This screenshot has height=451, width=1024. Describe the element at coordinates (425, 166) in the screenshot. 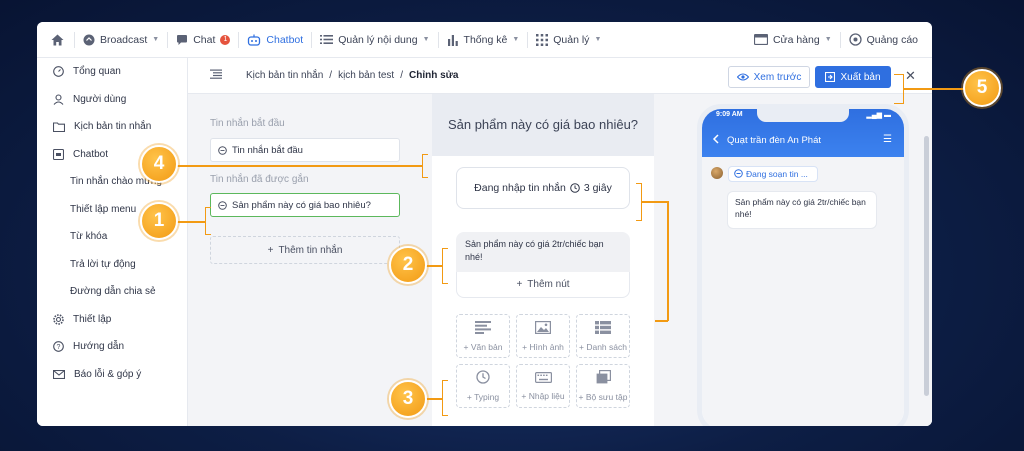

I see `callout-4-bracket` at that location.